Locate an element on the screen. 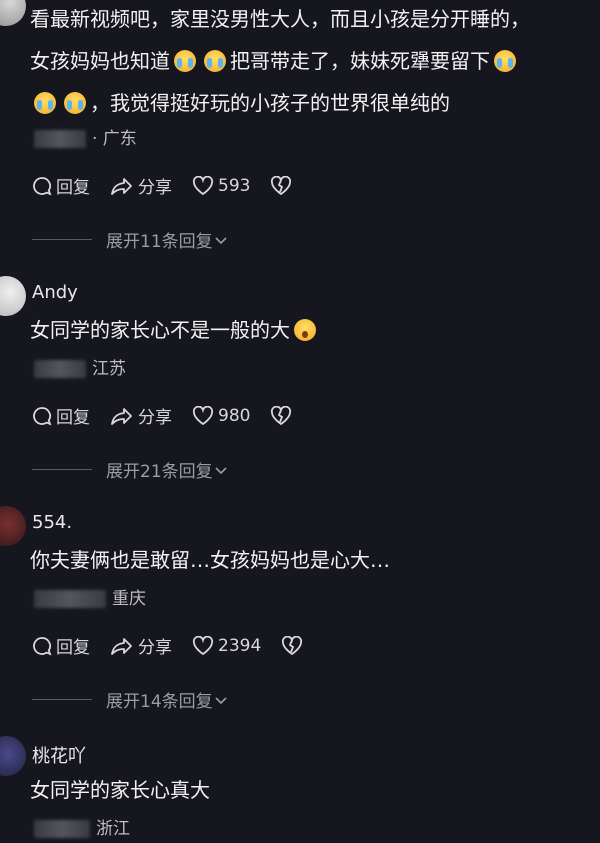 This screenshot has width=600, height=843. username: Andy is located at coordinates (55, 292).